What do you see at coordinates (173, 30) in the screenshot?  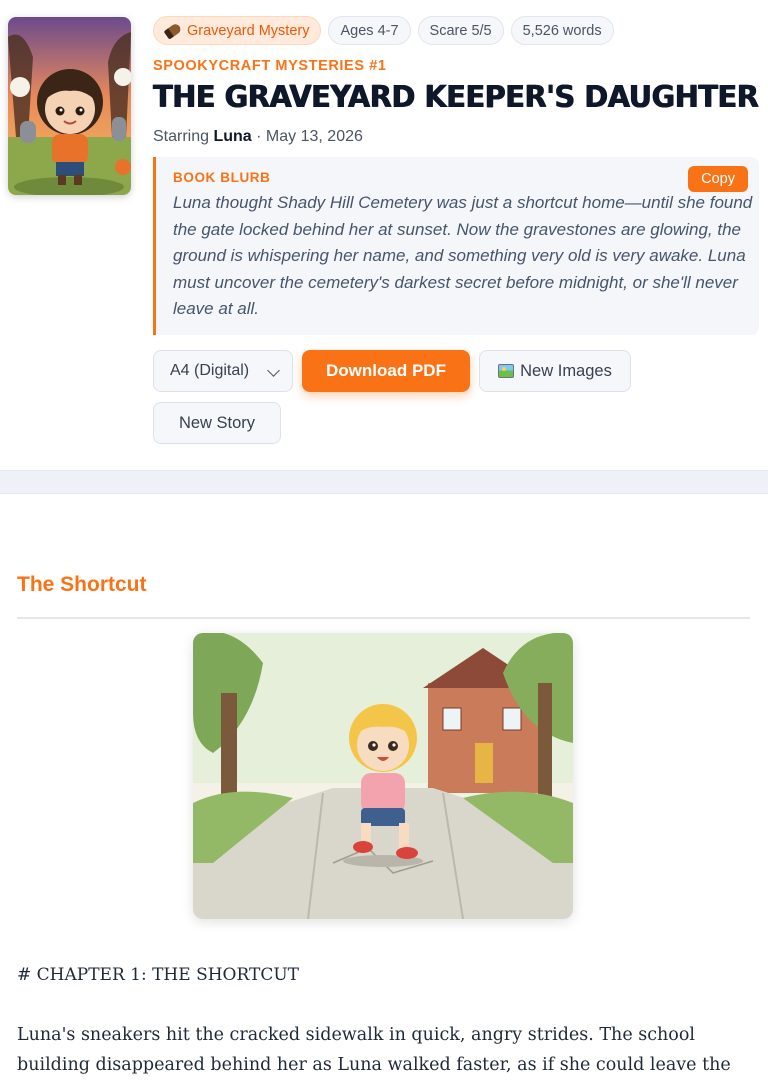 I see `pencil-icon` at bounding box center [173, 30].